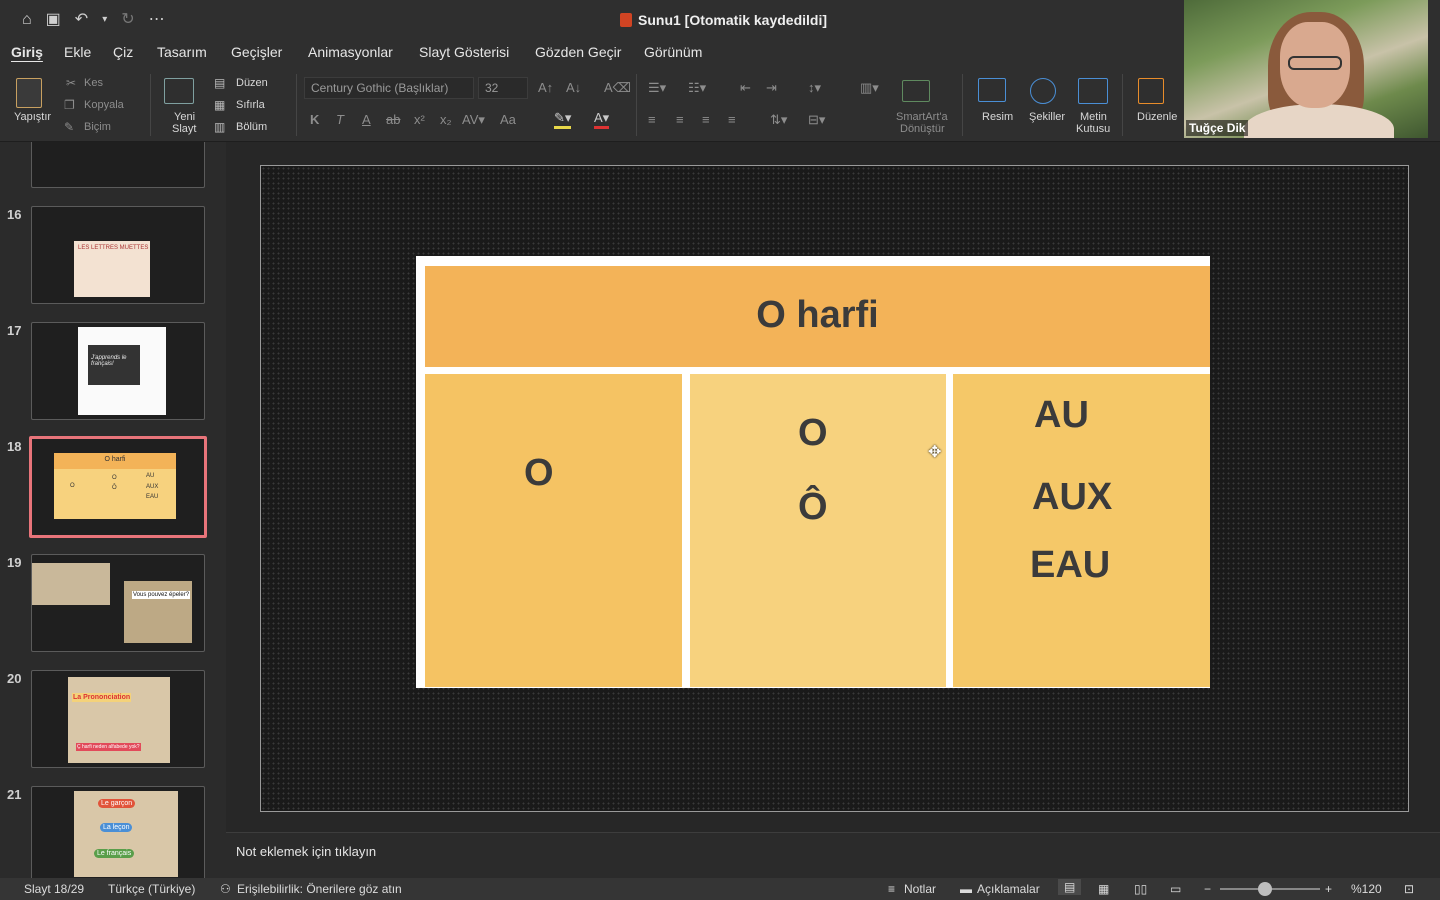 The width and height of the screenshot is (1440, 900). What do you see at coordinates (157, 20) in the screenshot?
I see `more-icon: ⋯` at bounding box center [157, 20].